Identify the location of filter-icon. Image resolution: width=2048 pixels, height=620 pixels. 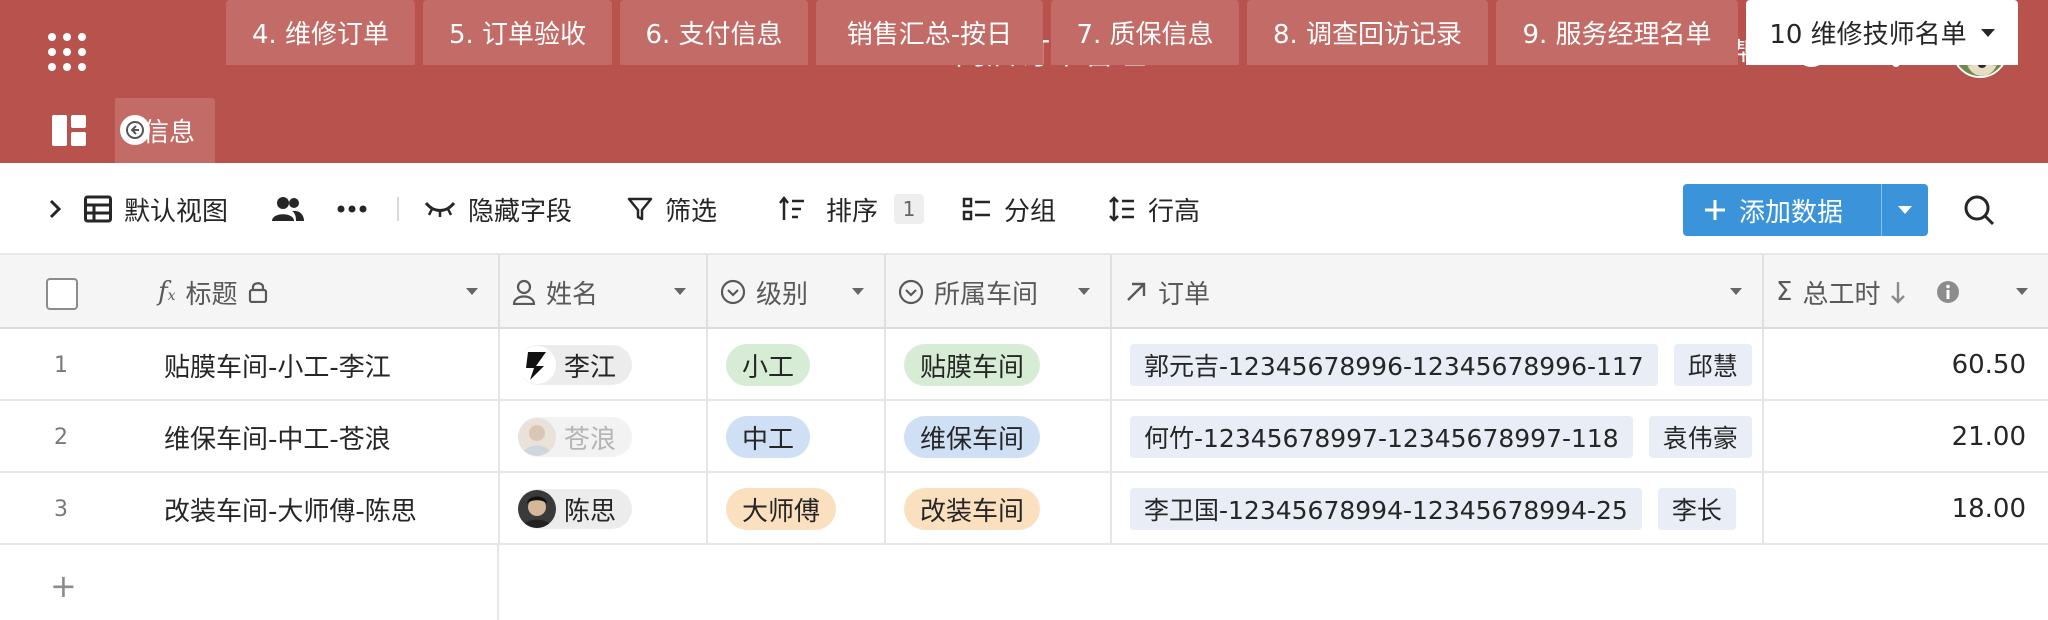
(640, 209).